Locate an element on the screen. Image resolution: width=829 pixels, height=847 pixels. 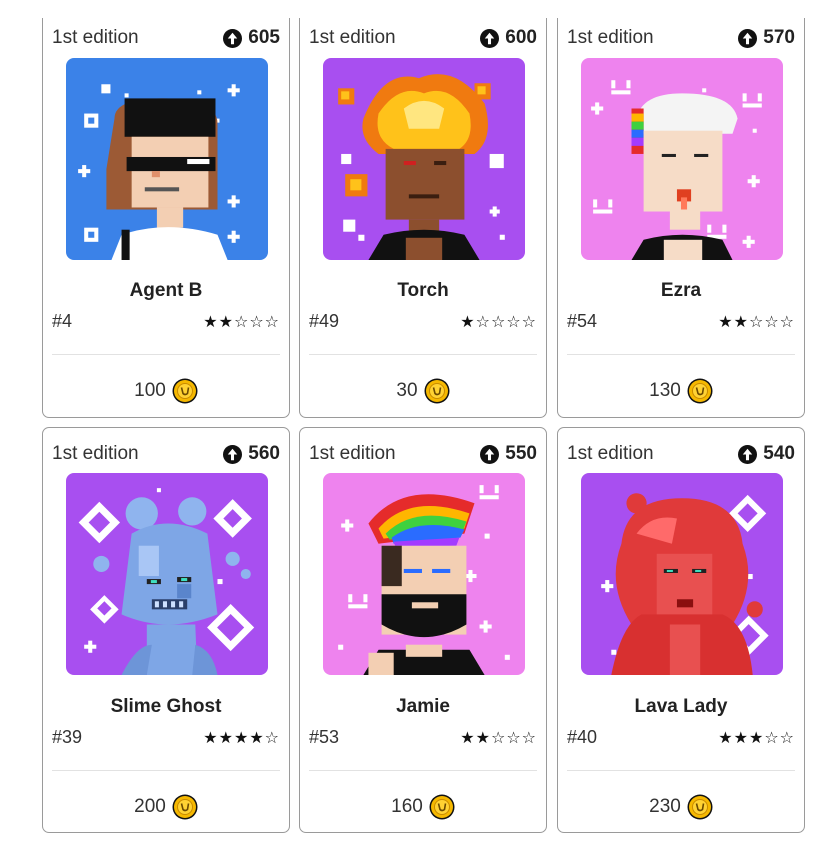
price: 130 is located at coordinates (681, 391).